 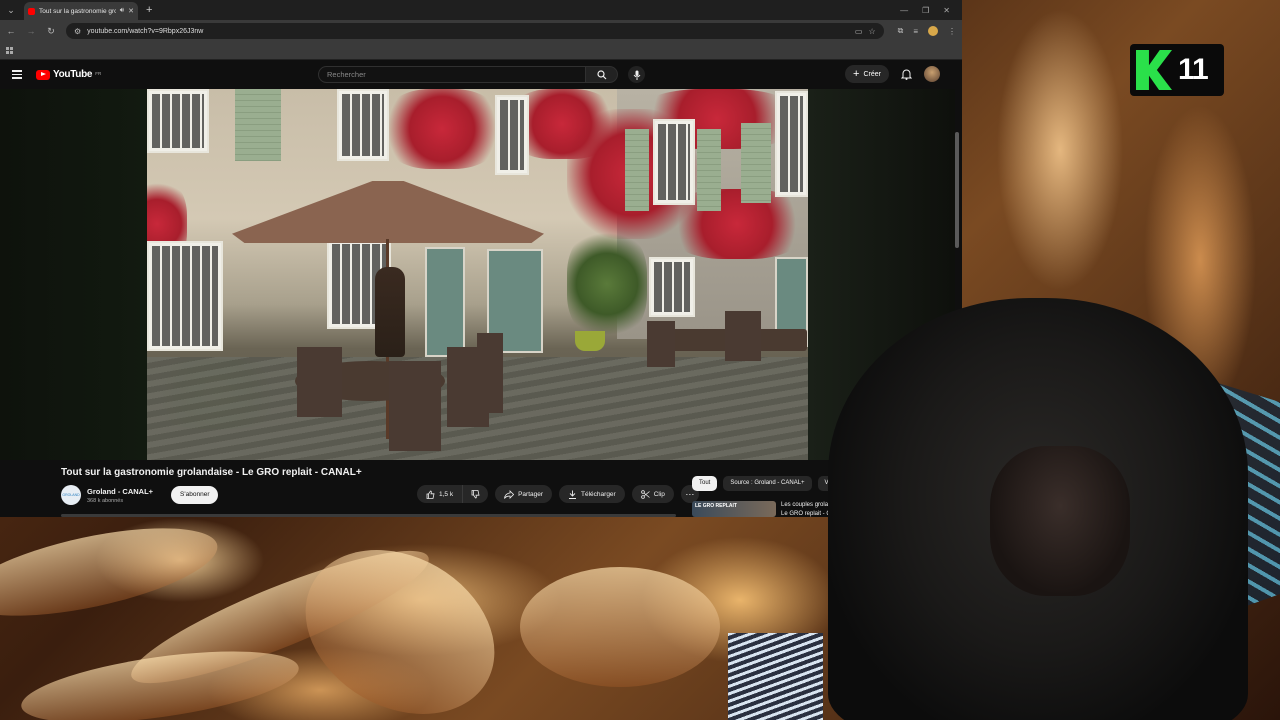 I want to click on tab-active: Tout sur la gastronomie gro 🔊︎ ✕, so click(x=81, y=11).